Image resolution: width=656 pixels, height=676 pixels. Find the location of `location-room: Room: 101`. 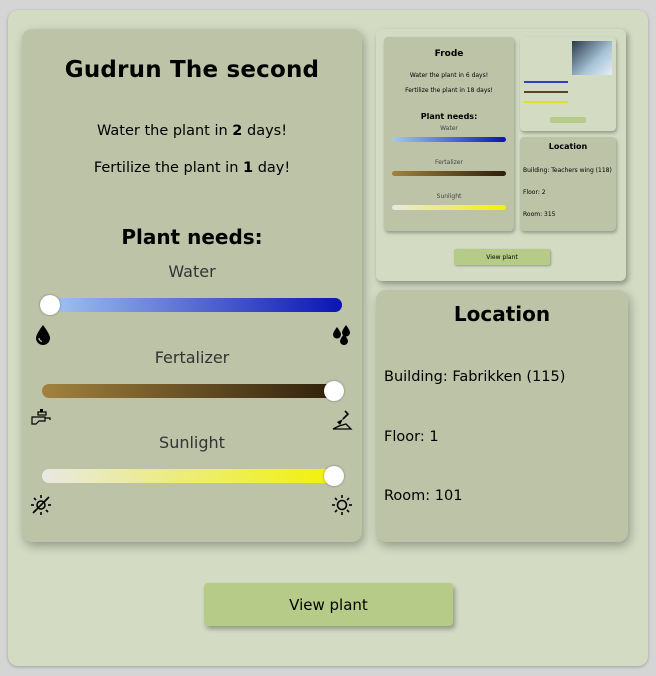

location-room: Room: 101 is located at coordinates (423, 496).